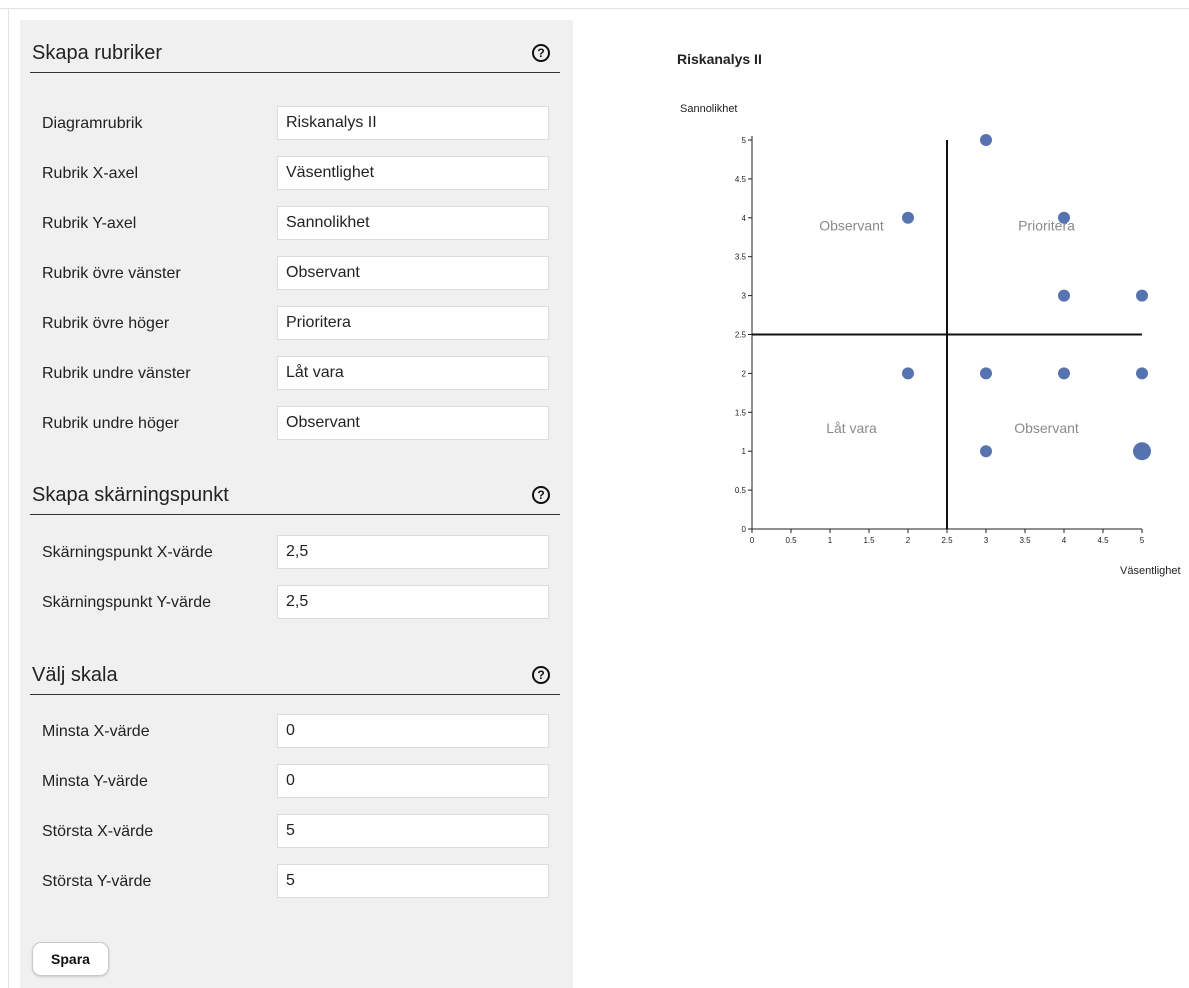 The width and height of the screenshot is (1189, 988). What do you see at coordinates (744, 296) in the screenshot?
I see `y-tick-label: 3` at bounding box center [744, 296].